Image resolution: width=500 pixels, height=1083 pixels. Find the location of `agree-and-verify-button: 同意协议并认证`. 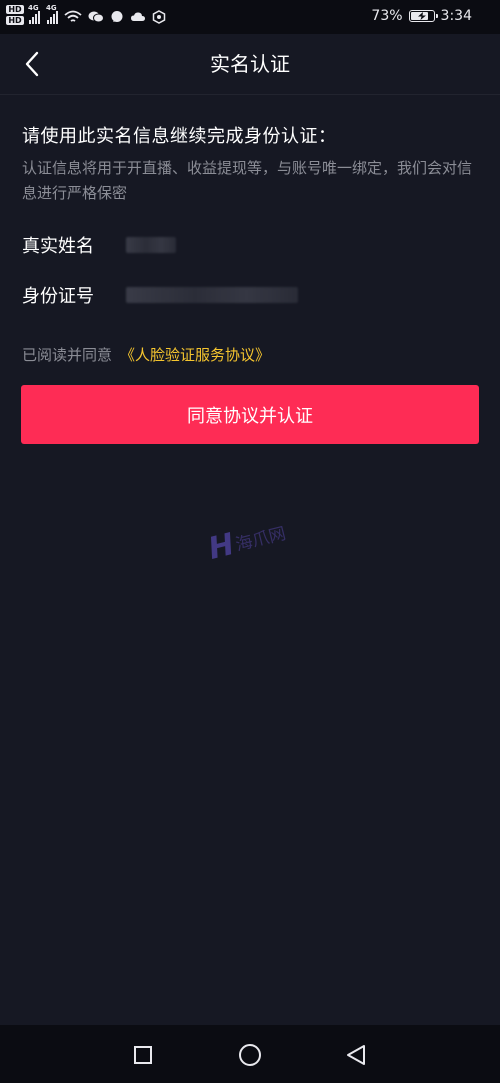

agree-and-verify-button: 同意协议并认证 is located at coordinates (250, 414).